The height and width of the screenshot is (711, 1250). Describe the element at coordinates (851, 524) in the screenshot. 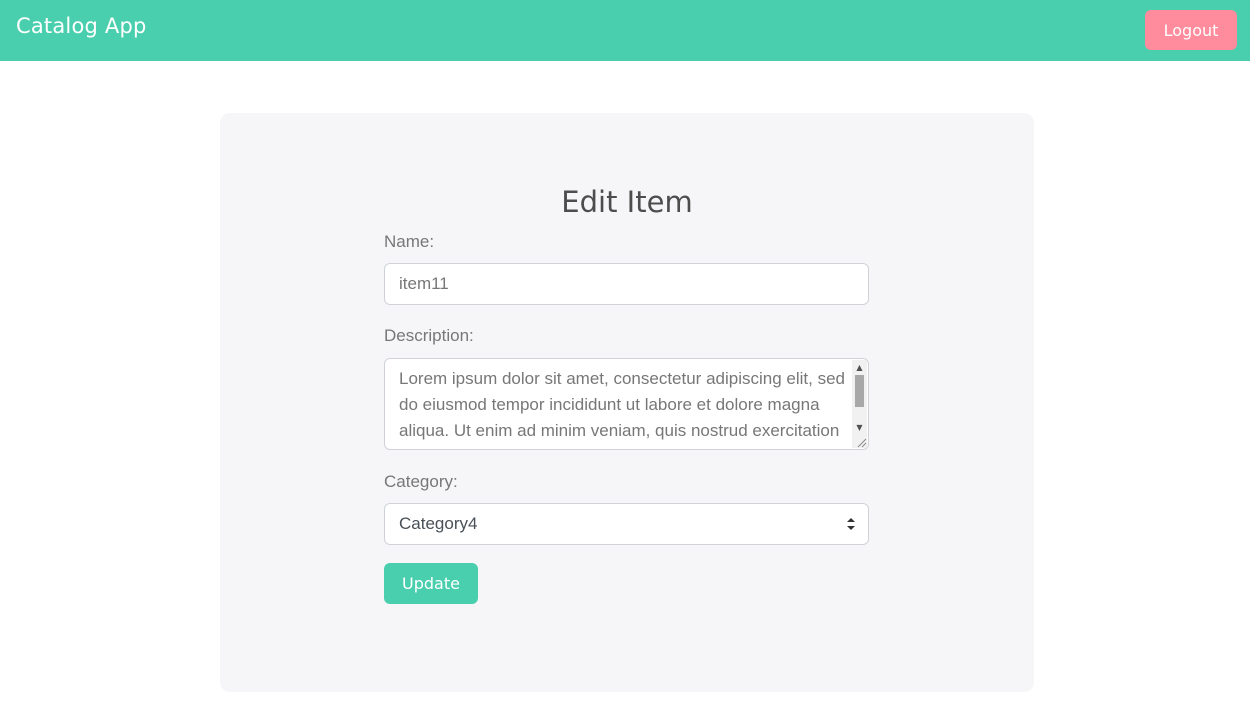

I see `select-arrows-icon` at that location.